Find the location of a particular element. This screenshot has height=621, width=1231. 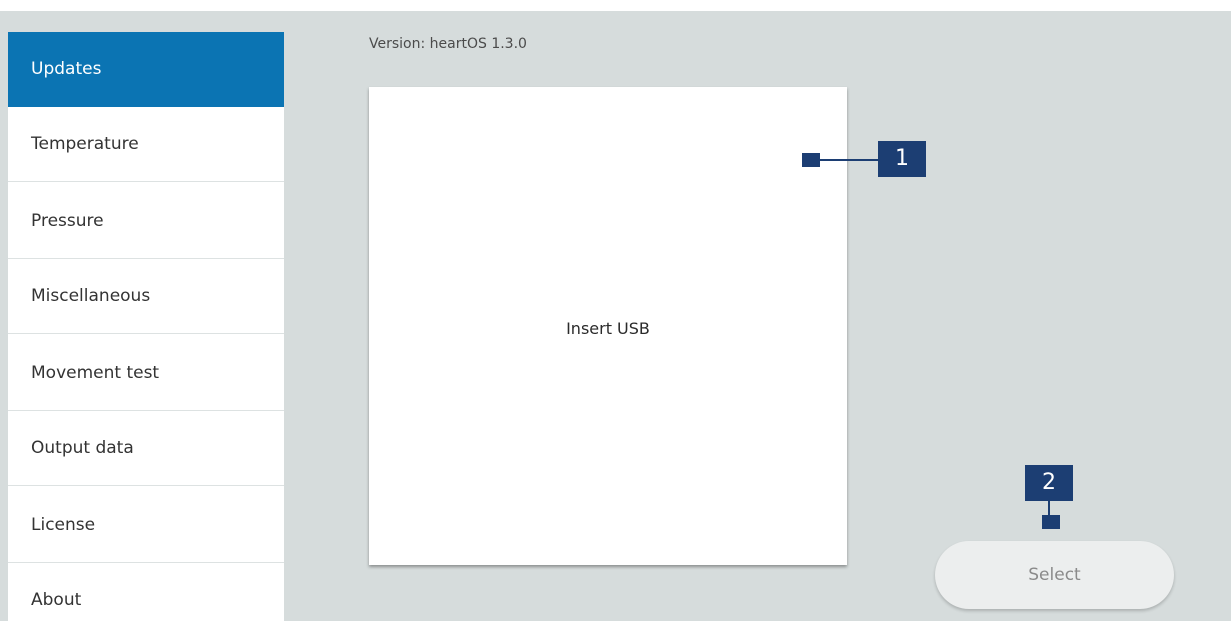

callout-2-badge: 2 is located at coordinates (1049, 483).